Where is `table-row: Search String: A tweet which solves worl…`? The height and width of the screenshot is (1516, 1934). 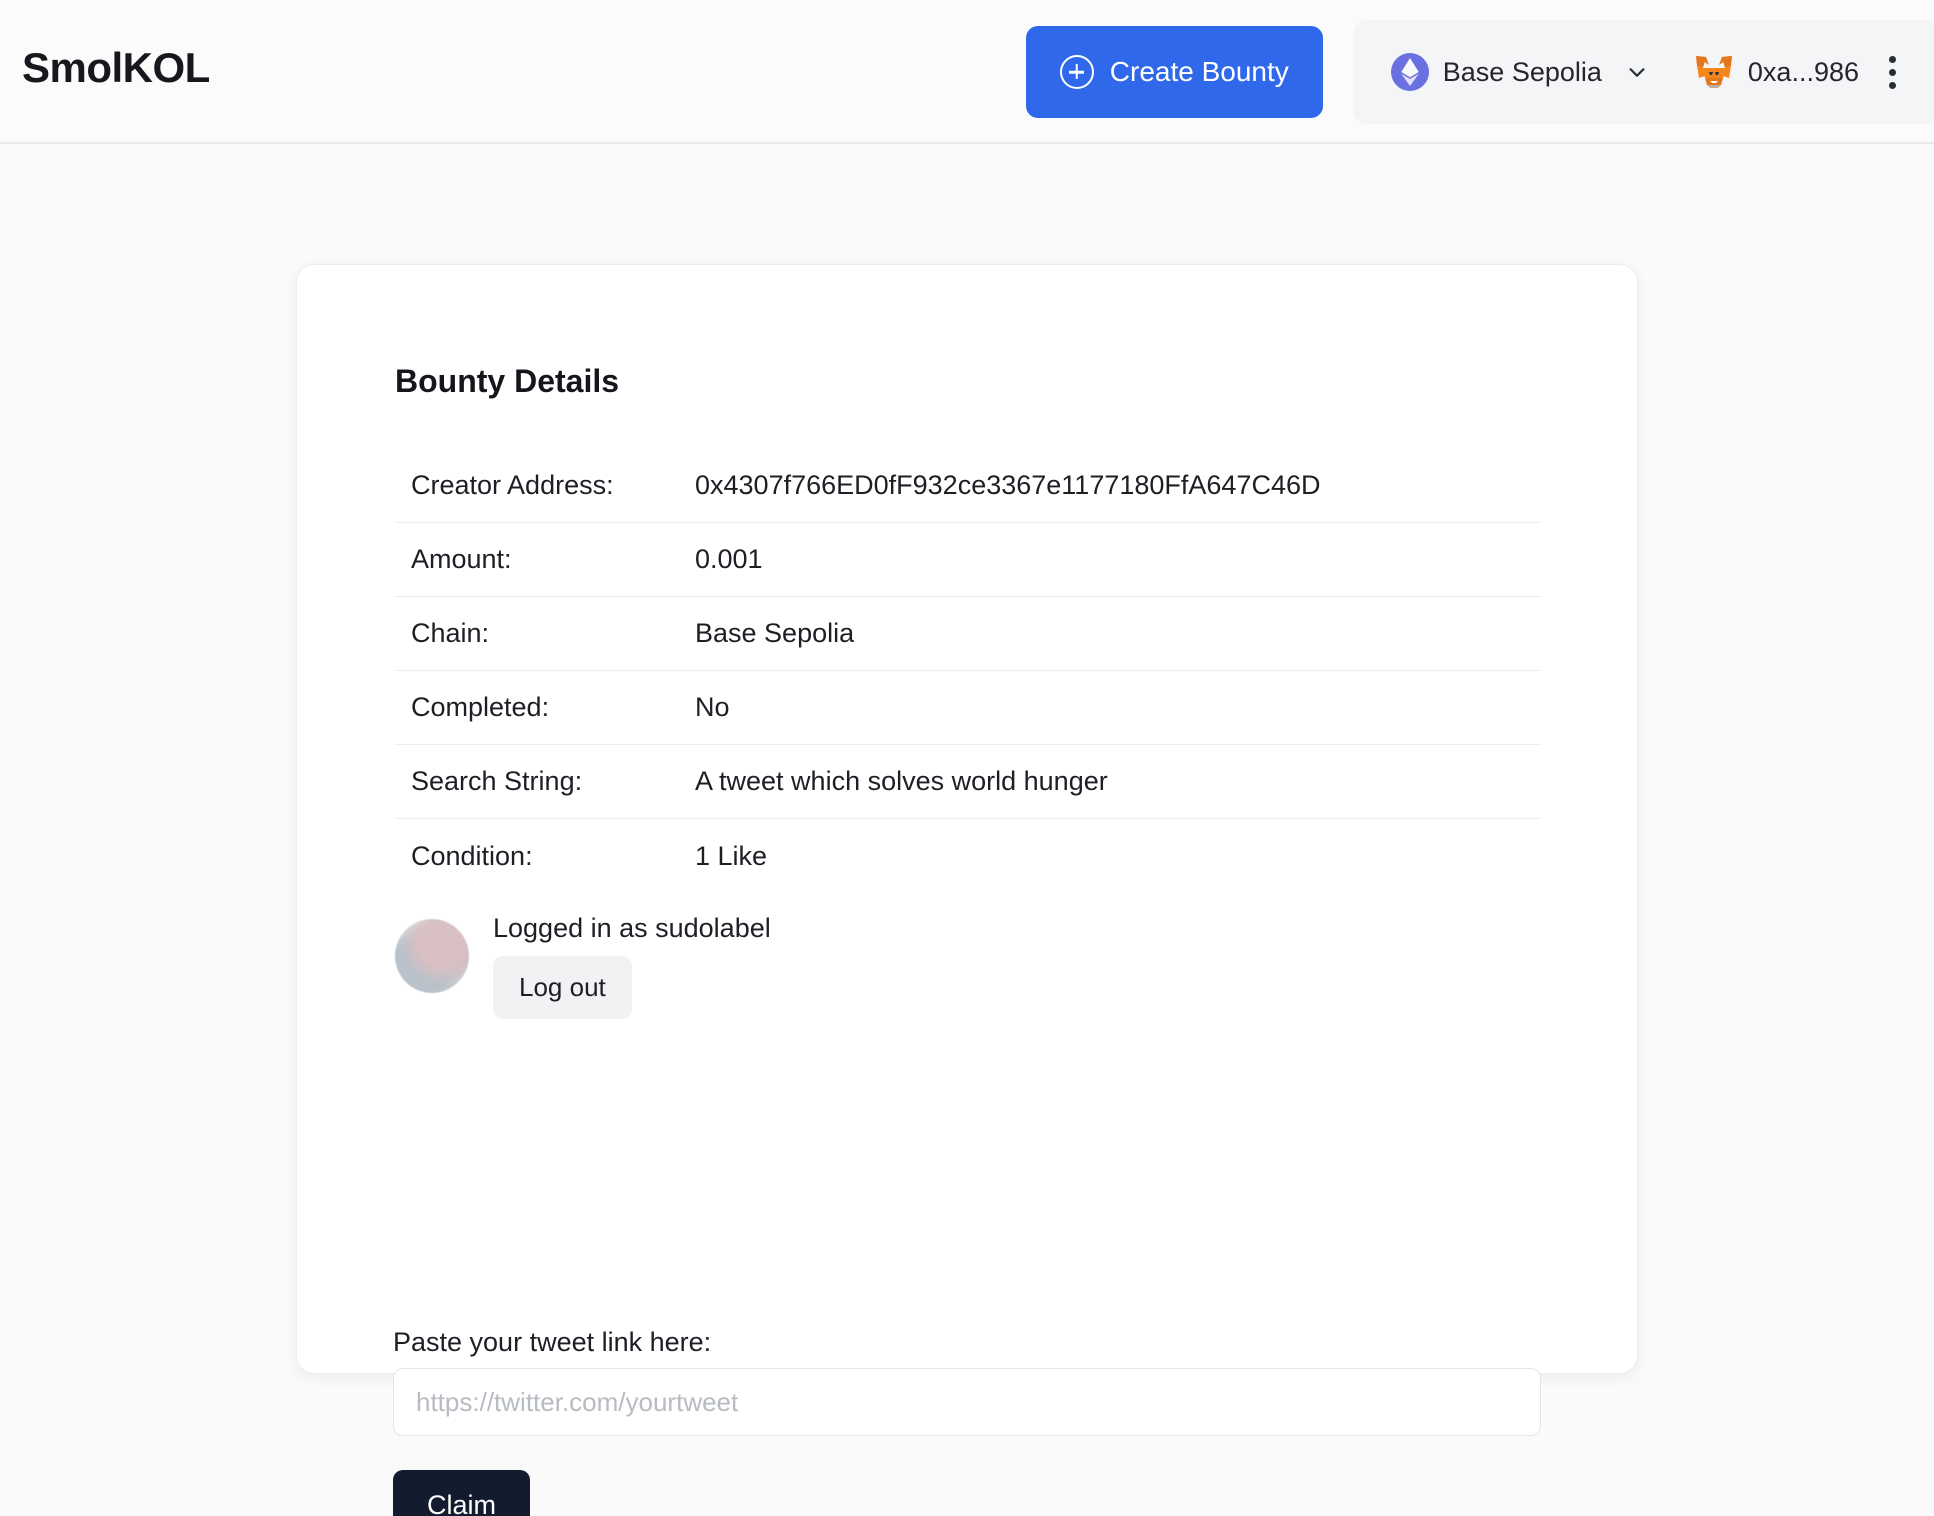
table-row: Search String: A tweet which solves worl… is located at coordinates (968, 782).